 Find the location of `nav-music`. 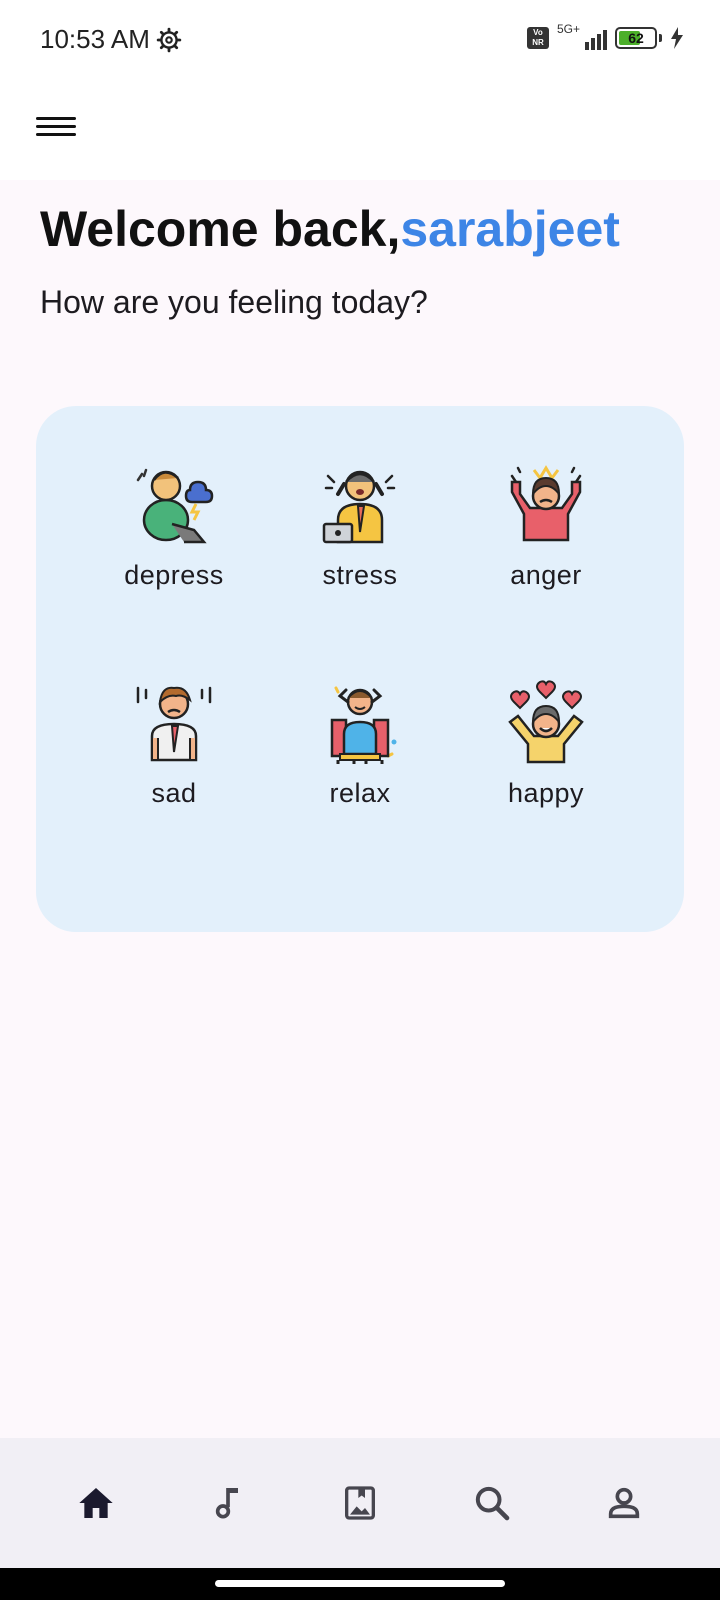

nav-music is located at coordinates (228, 1503).